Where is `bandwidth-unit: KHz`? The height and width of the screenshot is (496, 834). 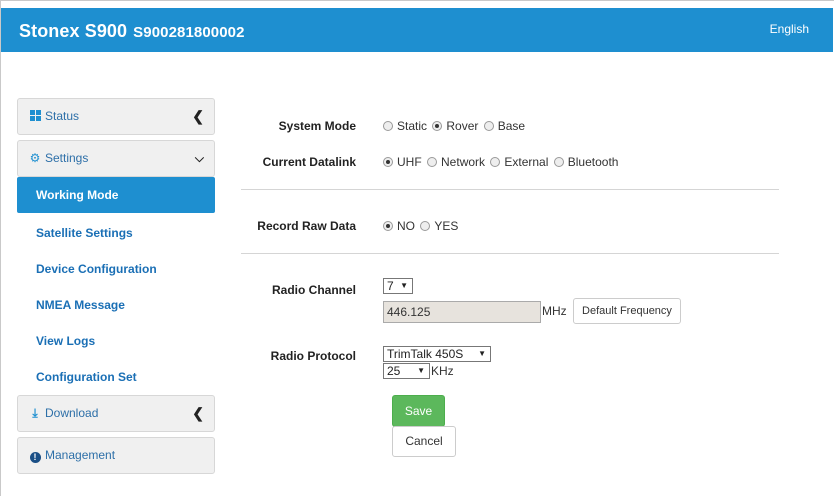
bandwidth-unit: KHz is located at coordinates (442, 371).